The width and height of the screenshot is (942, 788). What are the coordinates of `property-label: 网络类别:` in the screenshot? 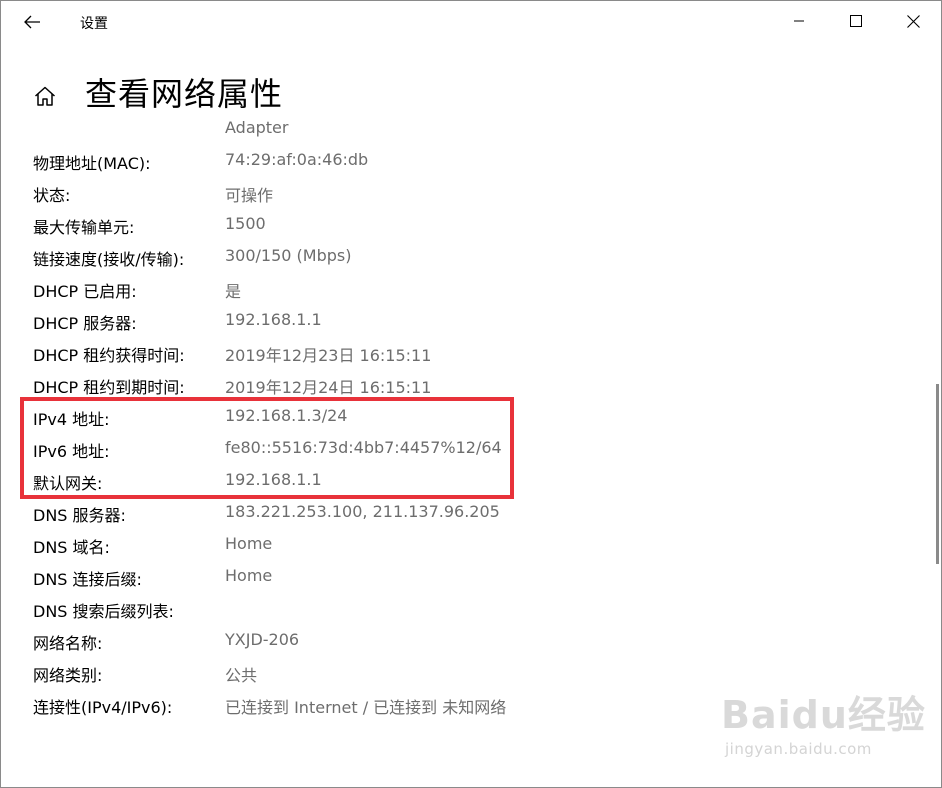 It's located at (68, 675).